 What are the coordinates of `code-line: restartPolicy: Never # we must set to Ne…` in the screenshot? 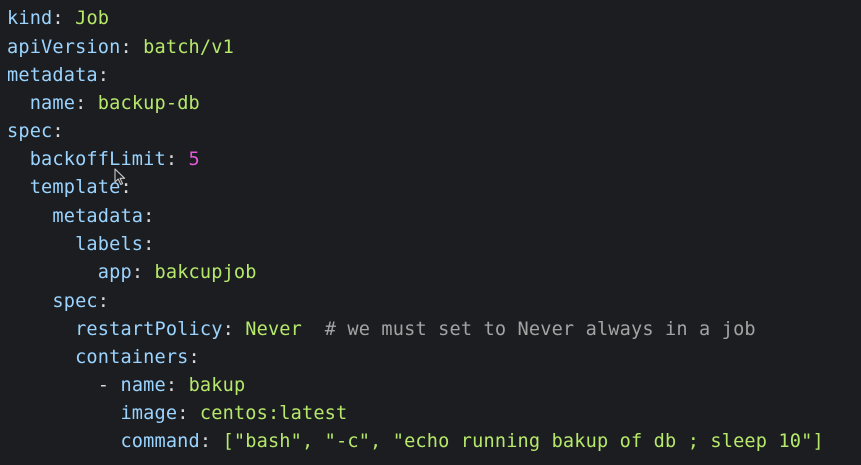 It's located at (381, 330).